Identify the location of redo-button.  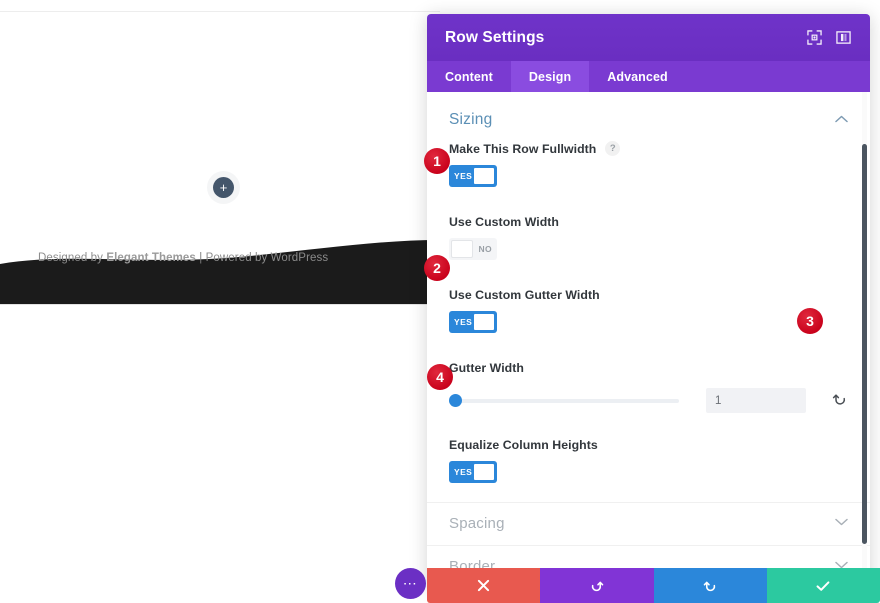
(710, 585).